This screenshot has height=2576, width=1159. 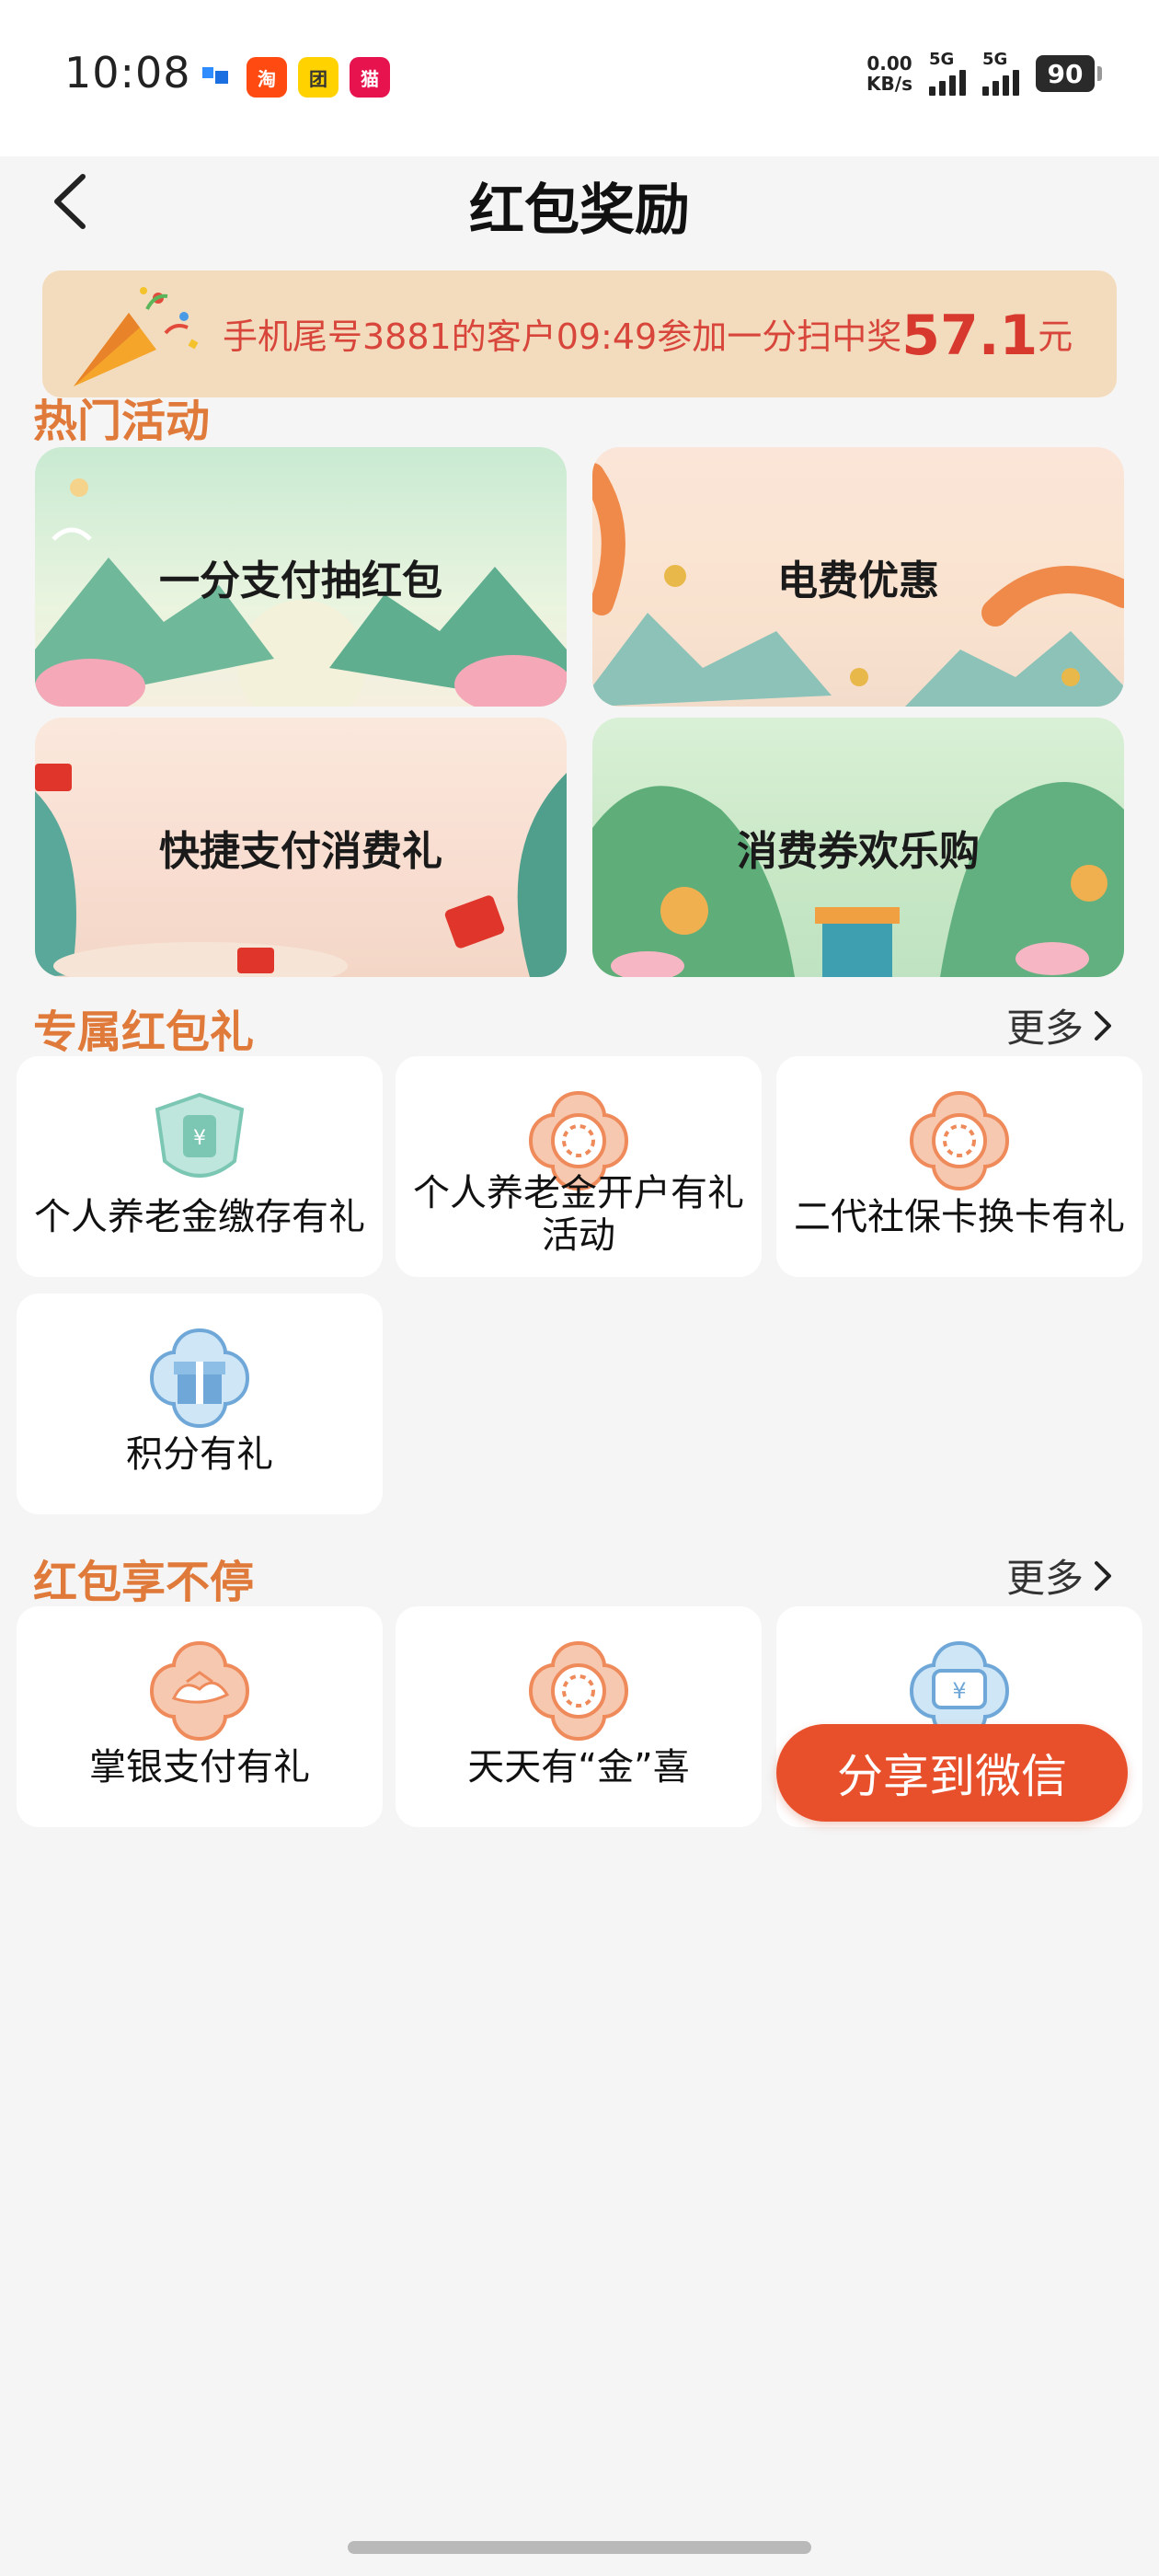 What do you see at coordinates (136, 336) in the screenshot?
I see `party-popper-icon` at bounding box center [136, 336].